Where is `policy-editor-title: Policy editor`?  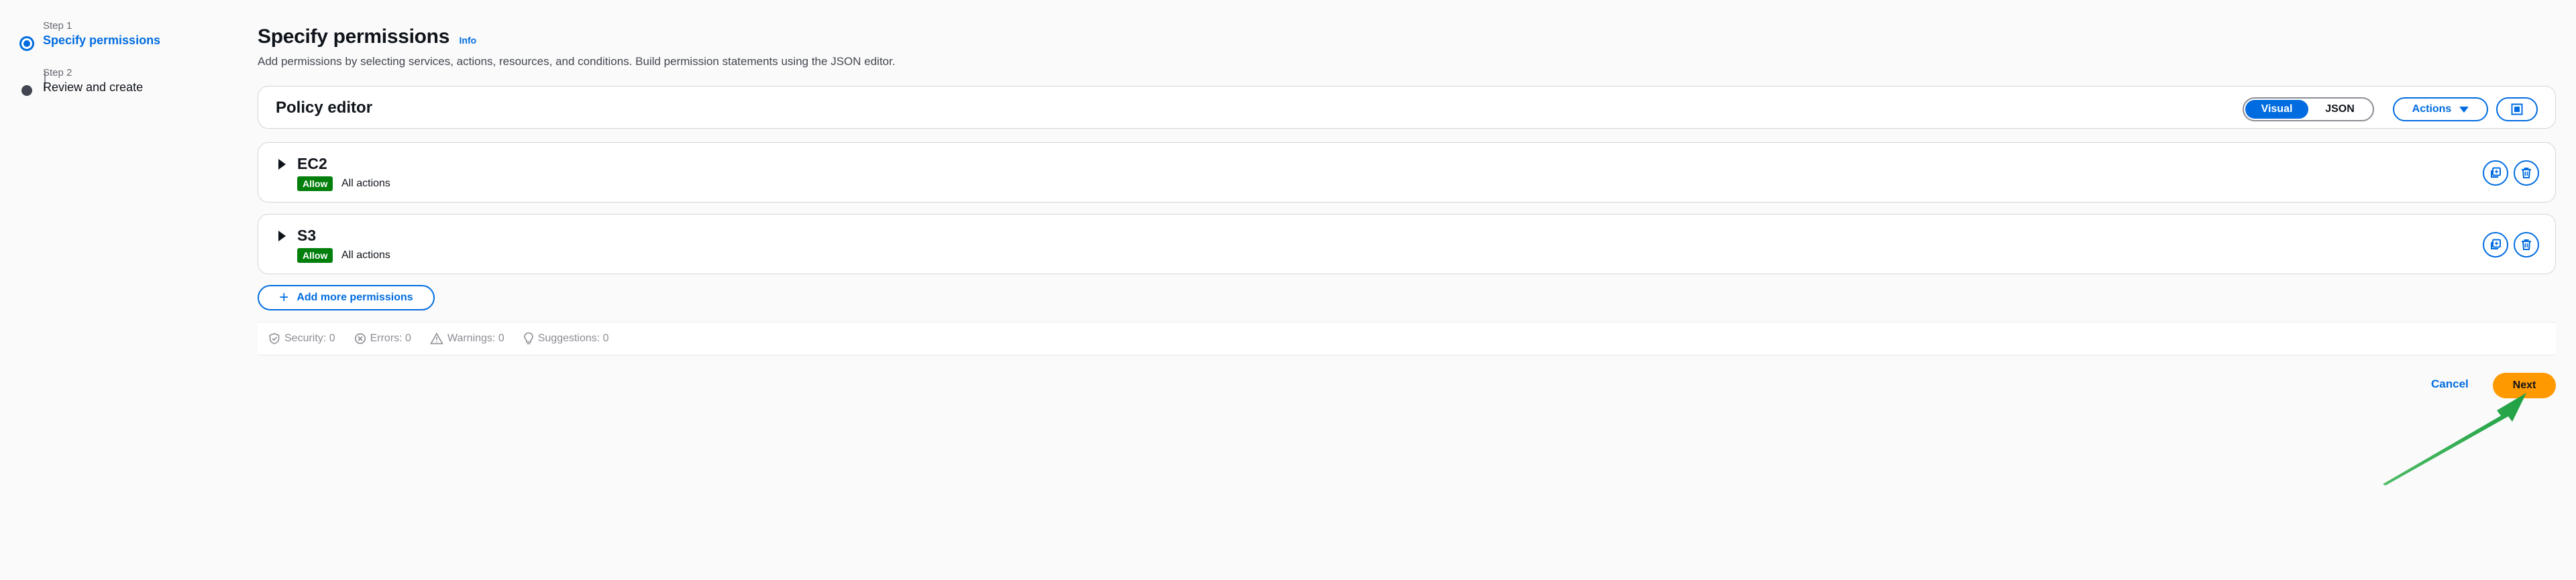
policy-editor-title: Policy editor is located at coordinates (324, 108).